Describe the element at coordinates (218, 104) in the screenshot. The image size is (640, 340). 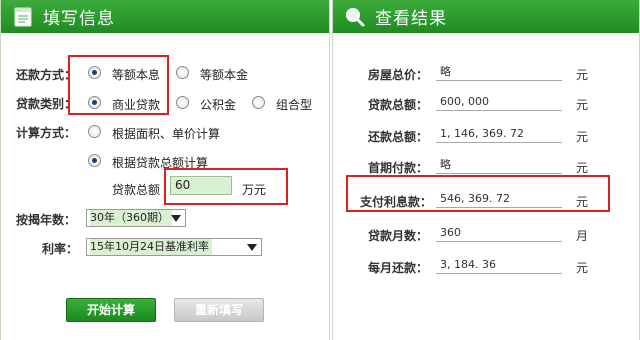
I see `option-provident-fund-label: 公积金` at that location.